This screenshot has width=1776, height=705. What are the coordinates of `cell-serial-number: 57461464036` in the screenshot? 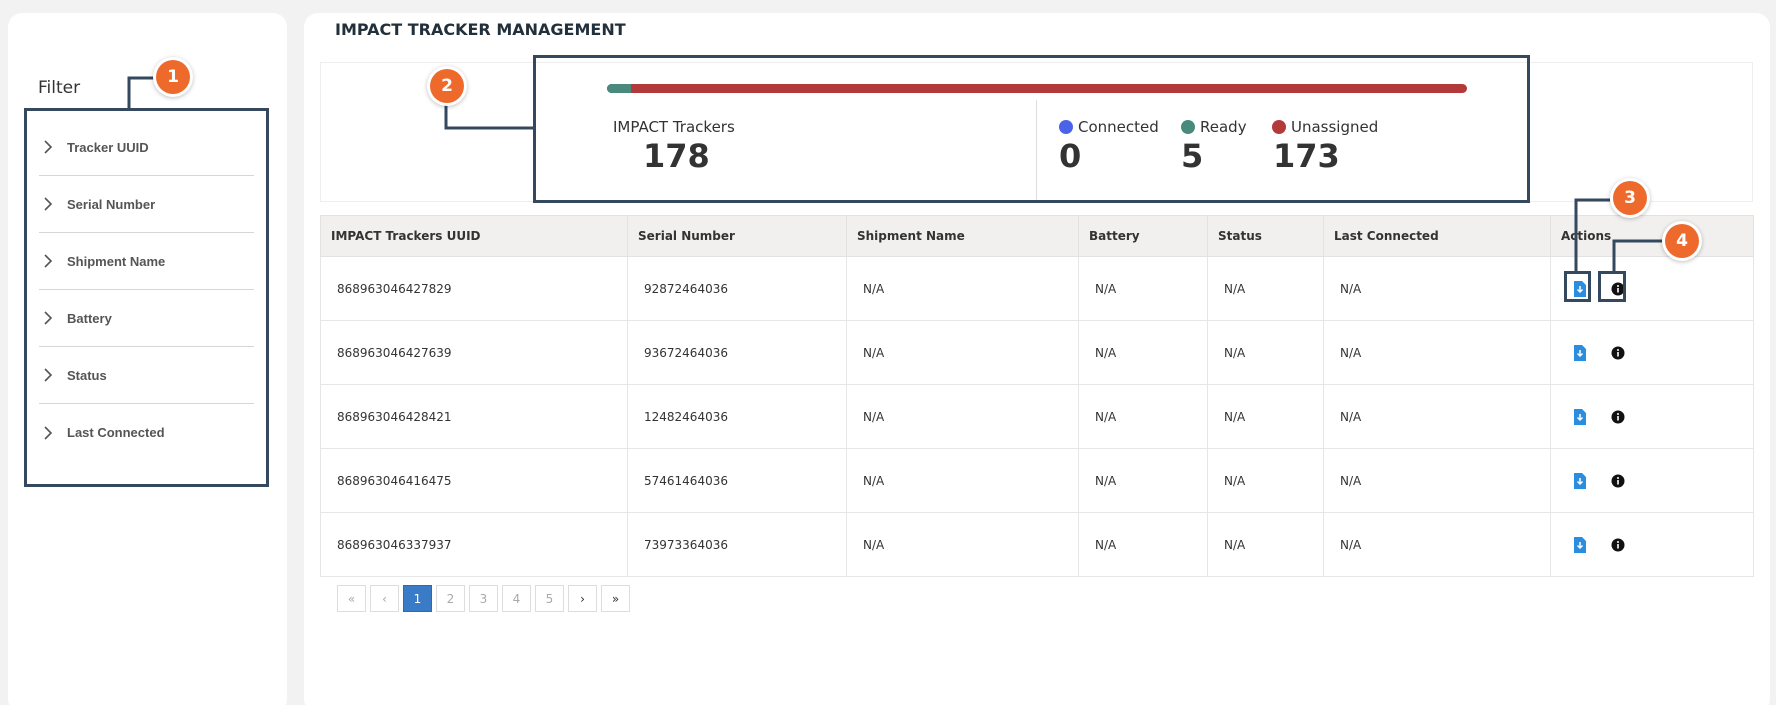 It's located at (737, 480).